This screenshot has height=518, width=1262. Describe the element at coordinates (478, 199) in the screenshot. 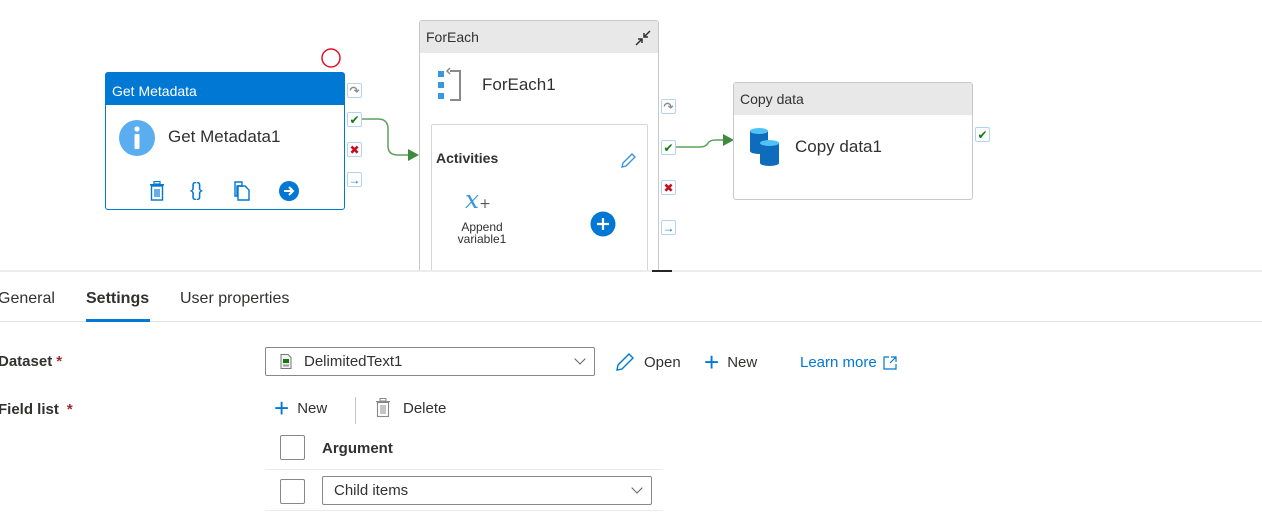

I see `variable-icon: x+` at that location.